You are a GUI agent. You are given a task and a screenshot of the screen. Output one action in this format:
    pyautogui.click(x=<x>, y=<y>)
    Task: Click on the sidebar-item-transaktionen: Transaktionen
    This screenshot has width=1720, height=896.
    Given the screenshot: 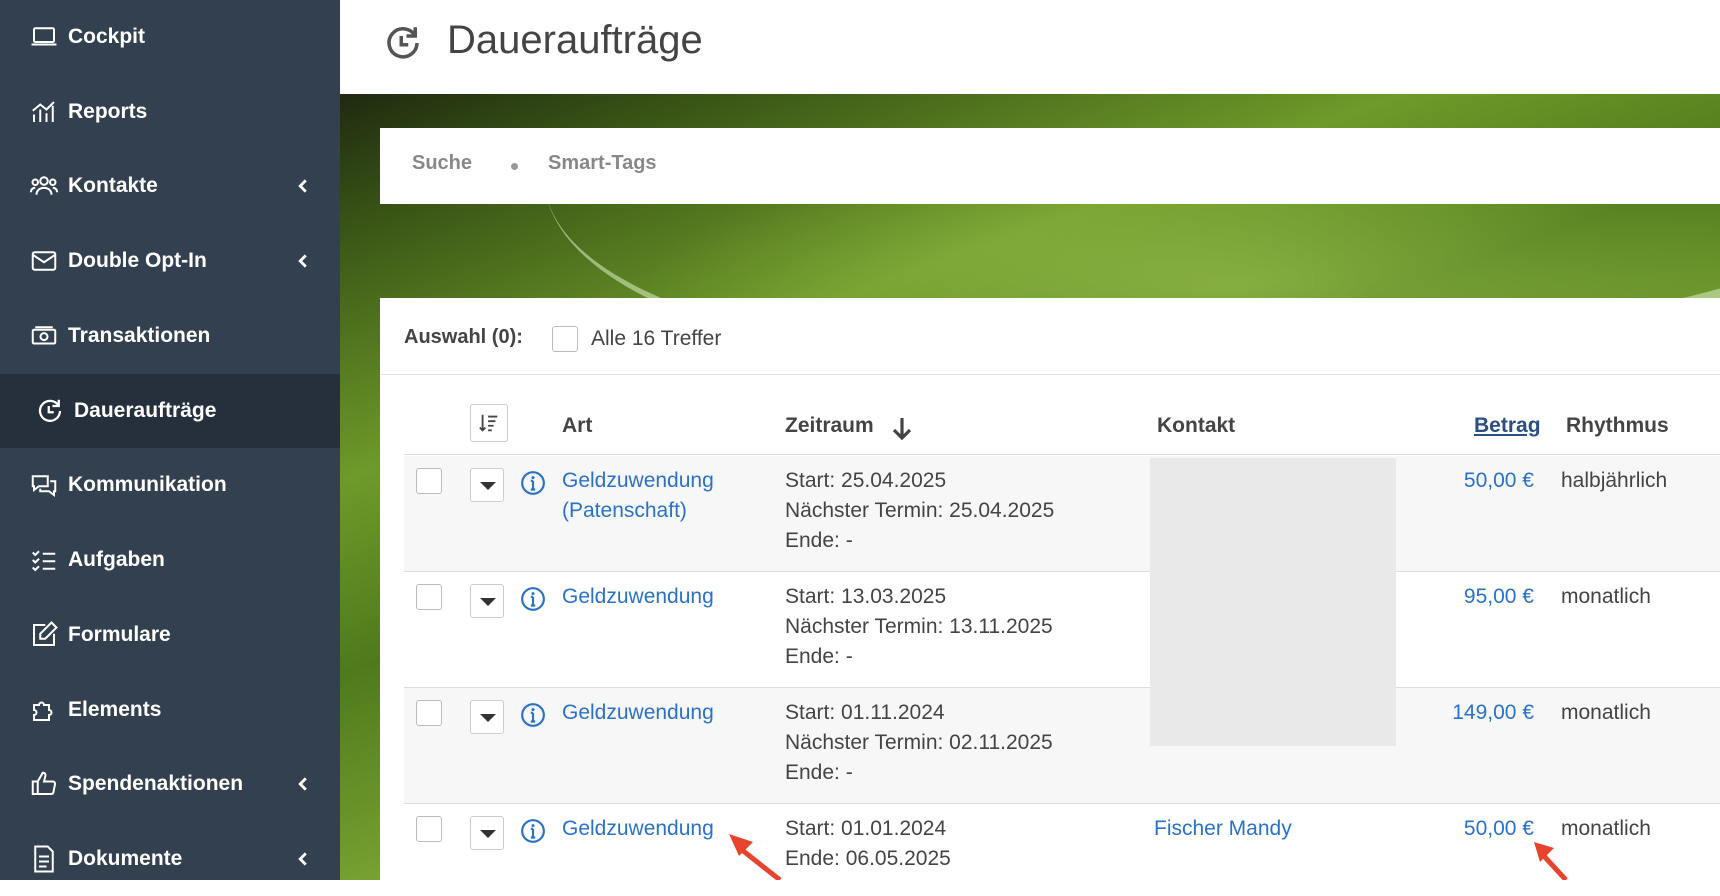 What is the action you would take?
    pyautogui.click(x=170, y=336)
    